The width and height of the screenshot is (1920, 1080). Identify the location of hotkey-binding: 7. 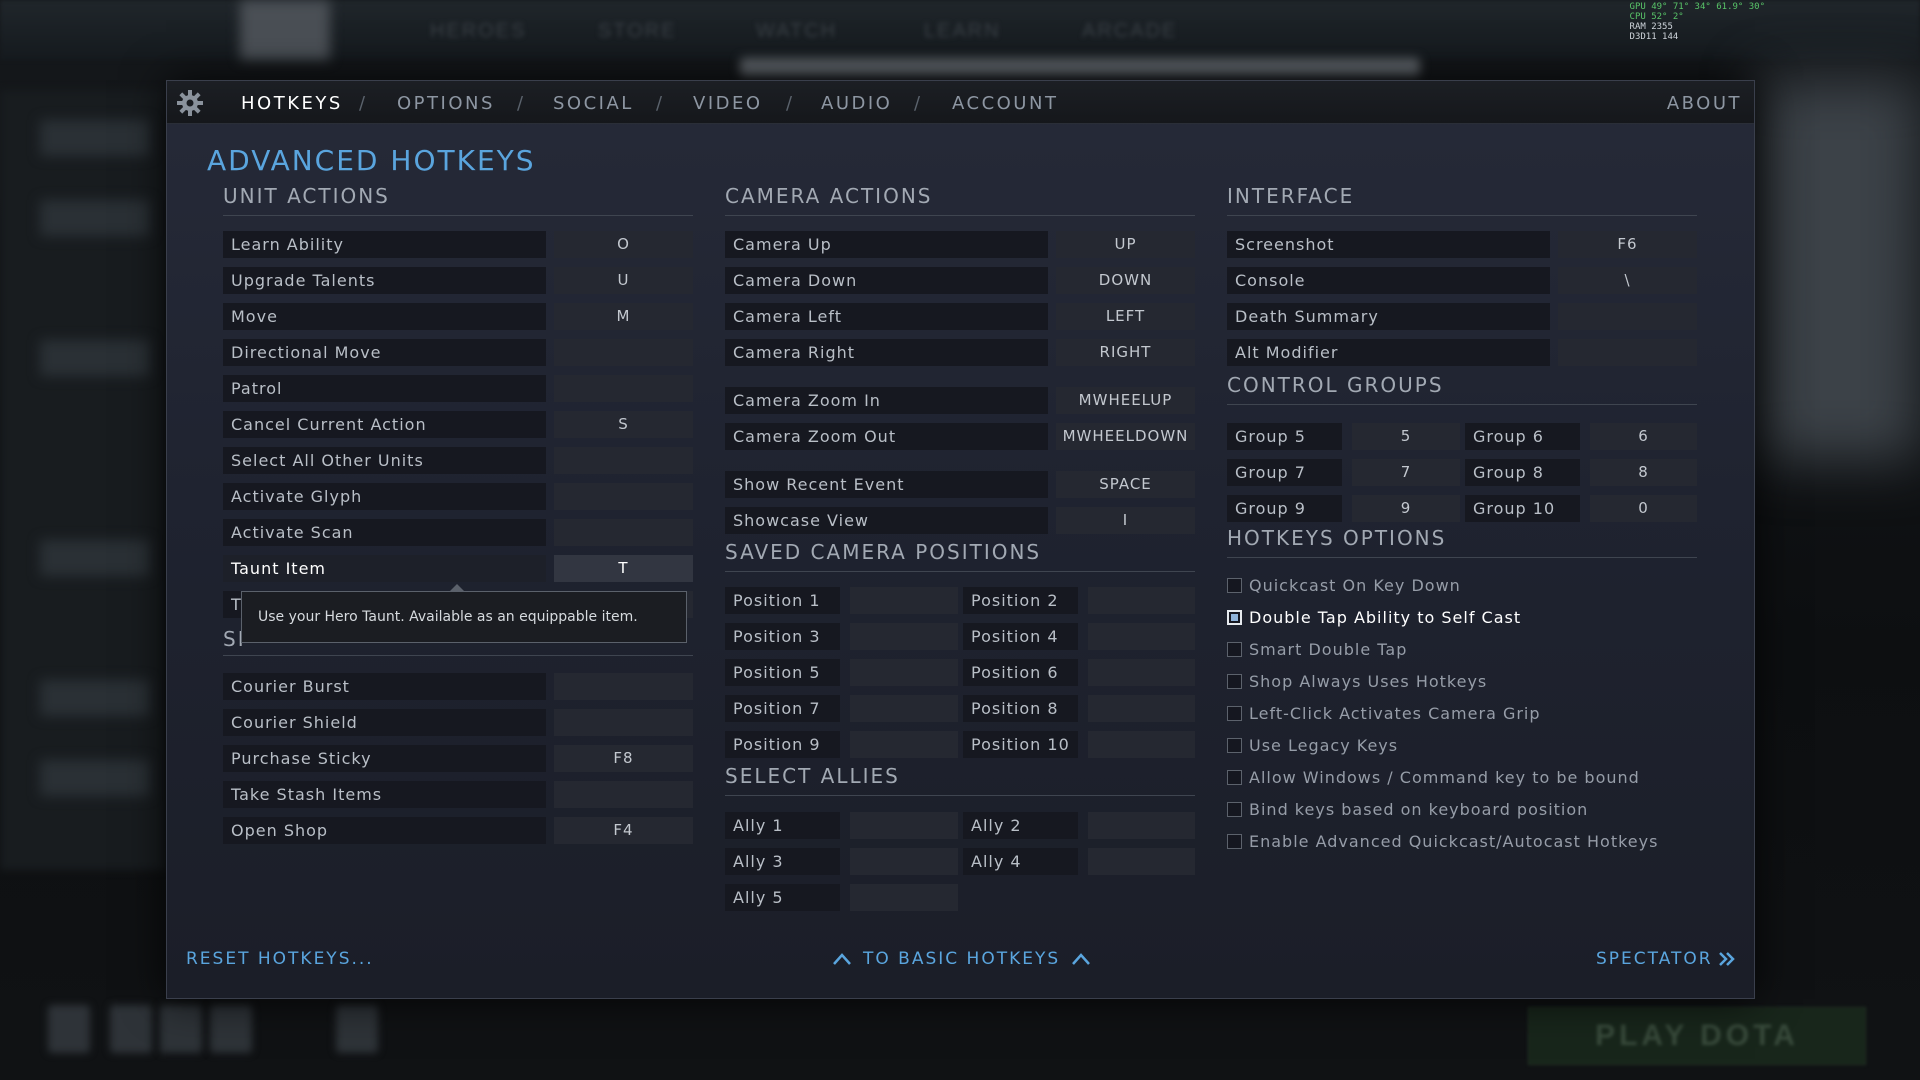
(1406, 472).